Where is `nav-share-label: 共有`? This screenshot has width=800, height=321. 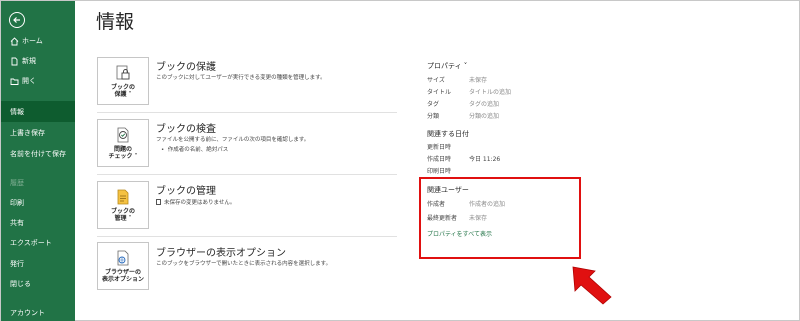 nav-share-label: 共有 is located at coordinates (17, 223).